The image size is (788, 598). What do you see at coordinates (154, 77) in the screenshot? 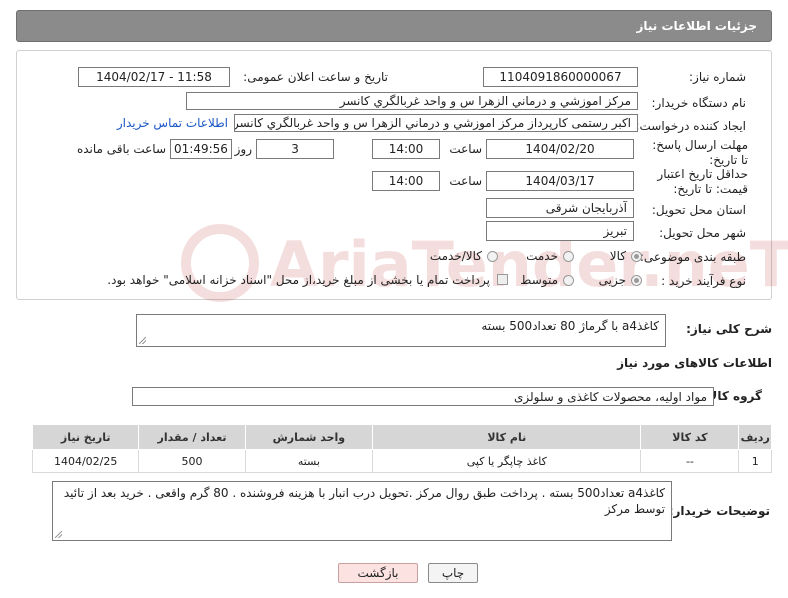
I see `announce-datetime-field: 1404/02/17 - 11:58` at bounding box center [154, 77].